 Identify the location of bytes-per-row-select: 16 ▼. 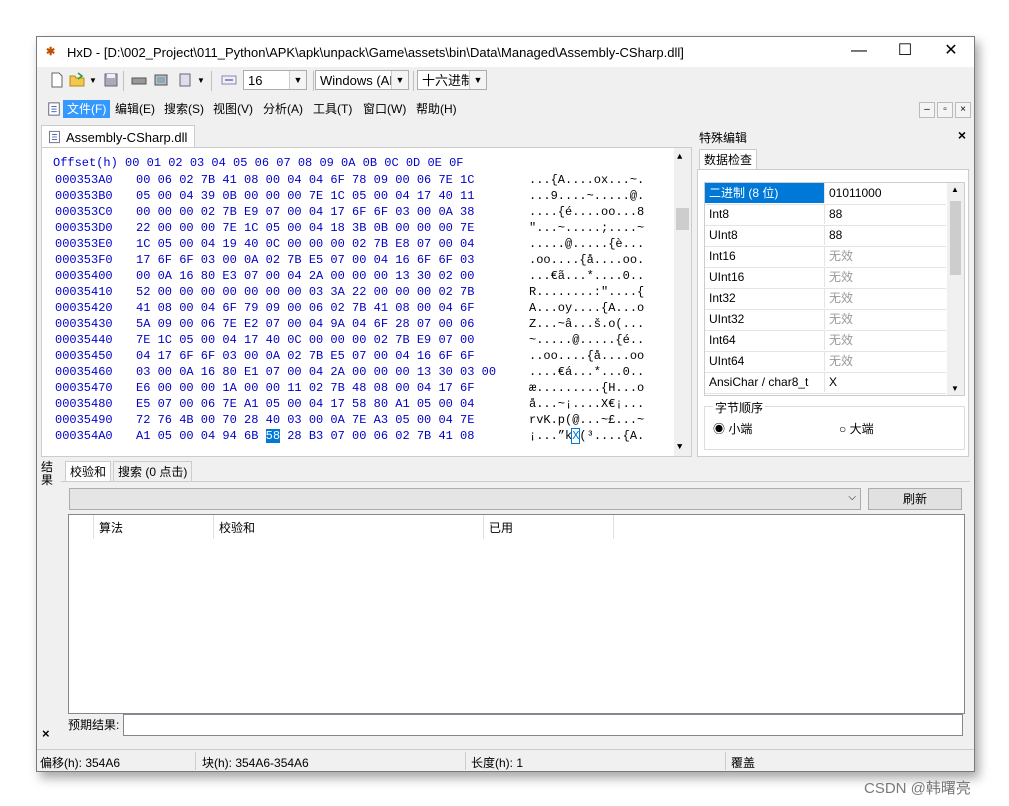
(275, 80).